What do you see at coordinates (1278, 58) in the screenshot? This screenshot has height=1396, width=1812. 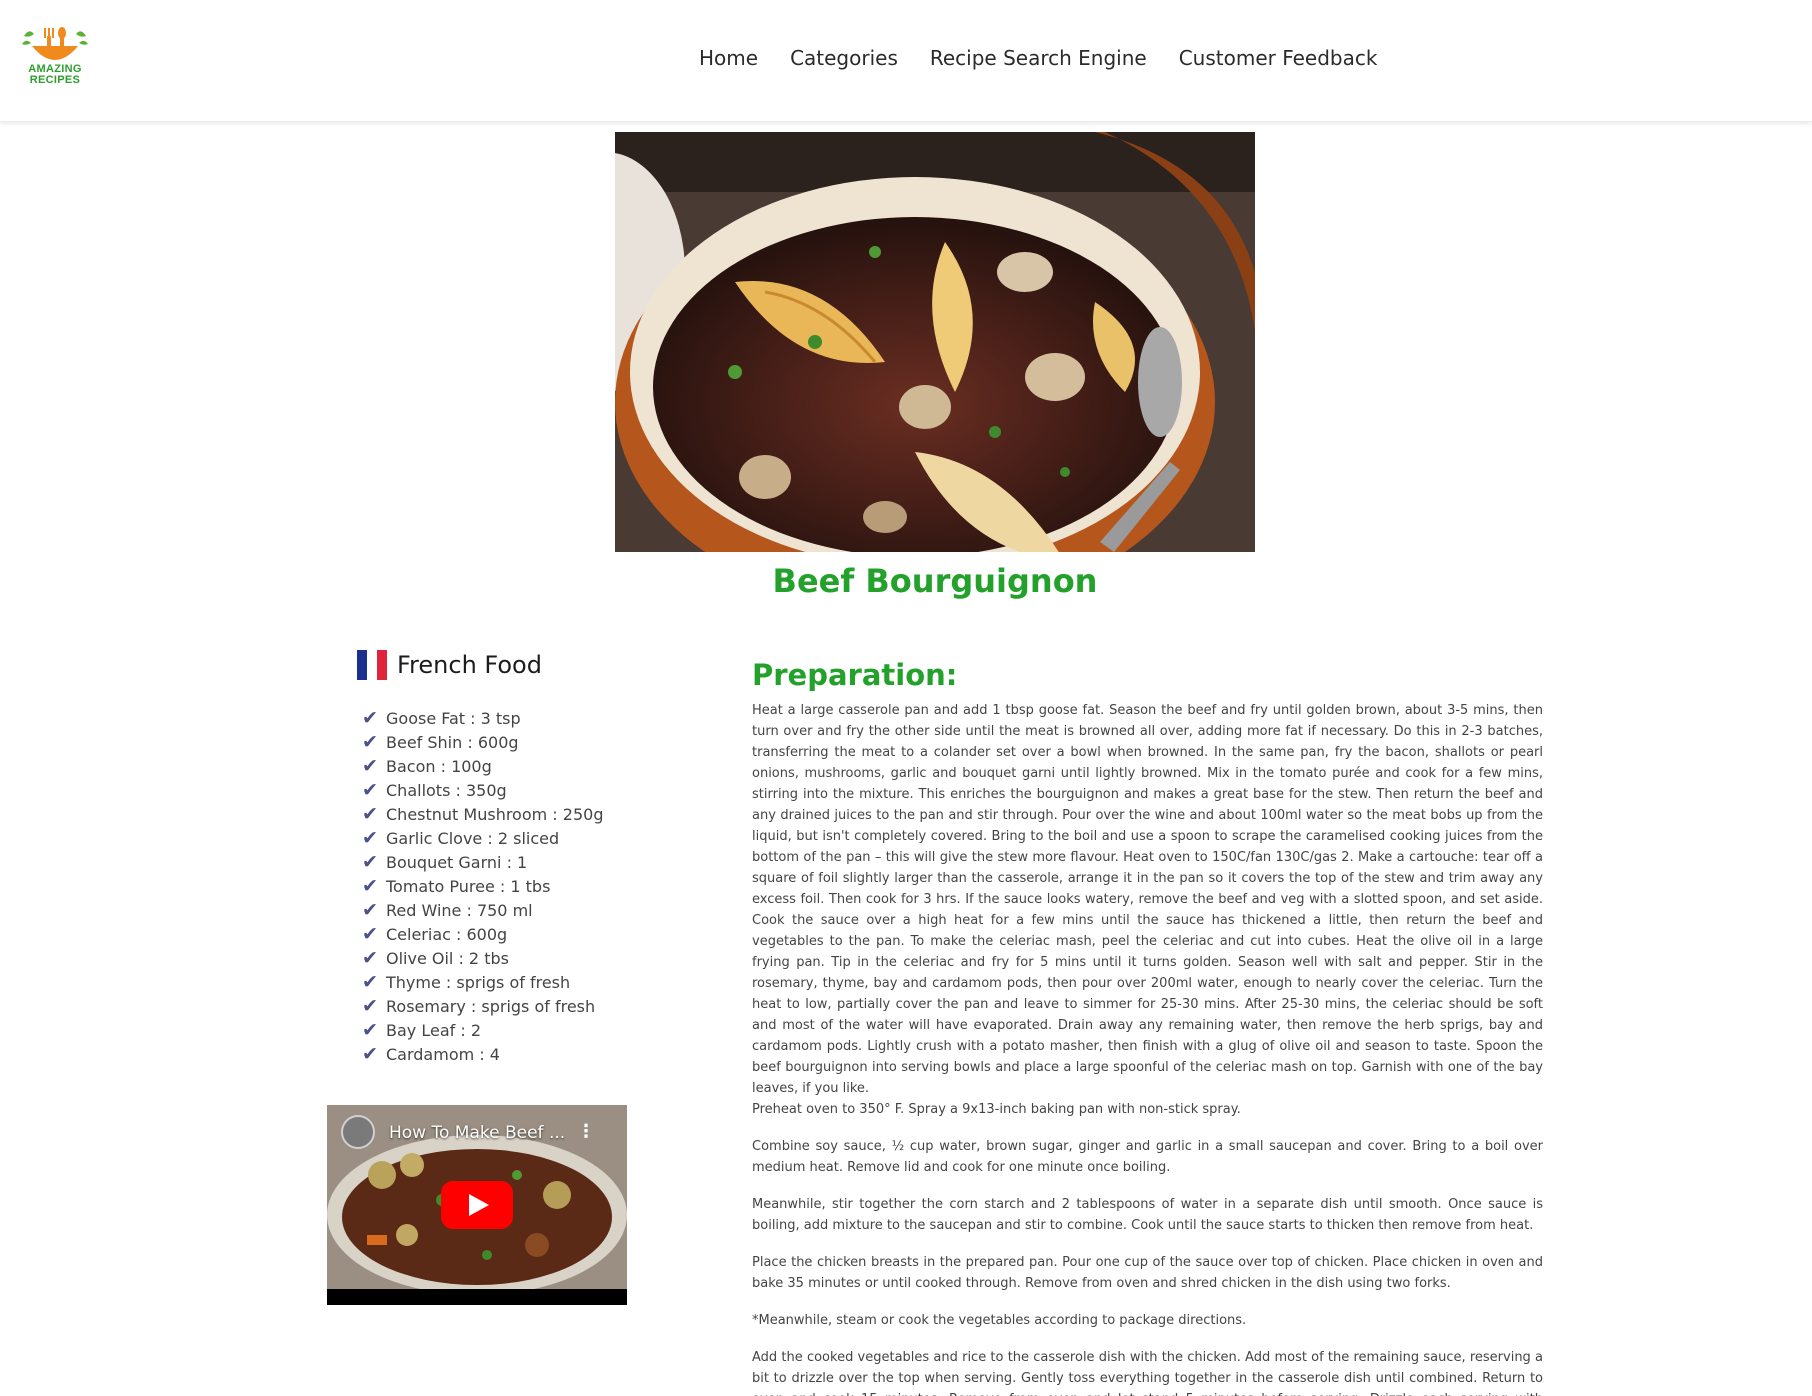 I see `nav-customer-feedback: Customer Feedback` at bounding box center [1278, 58].